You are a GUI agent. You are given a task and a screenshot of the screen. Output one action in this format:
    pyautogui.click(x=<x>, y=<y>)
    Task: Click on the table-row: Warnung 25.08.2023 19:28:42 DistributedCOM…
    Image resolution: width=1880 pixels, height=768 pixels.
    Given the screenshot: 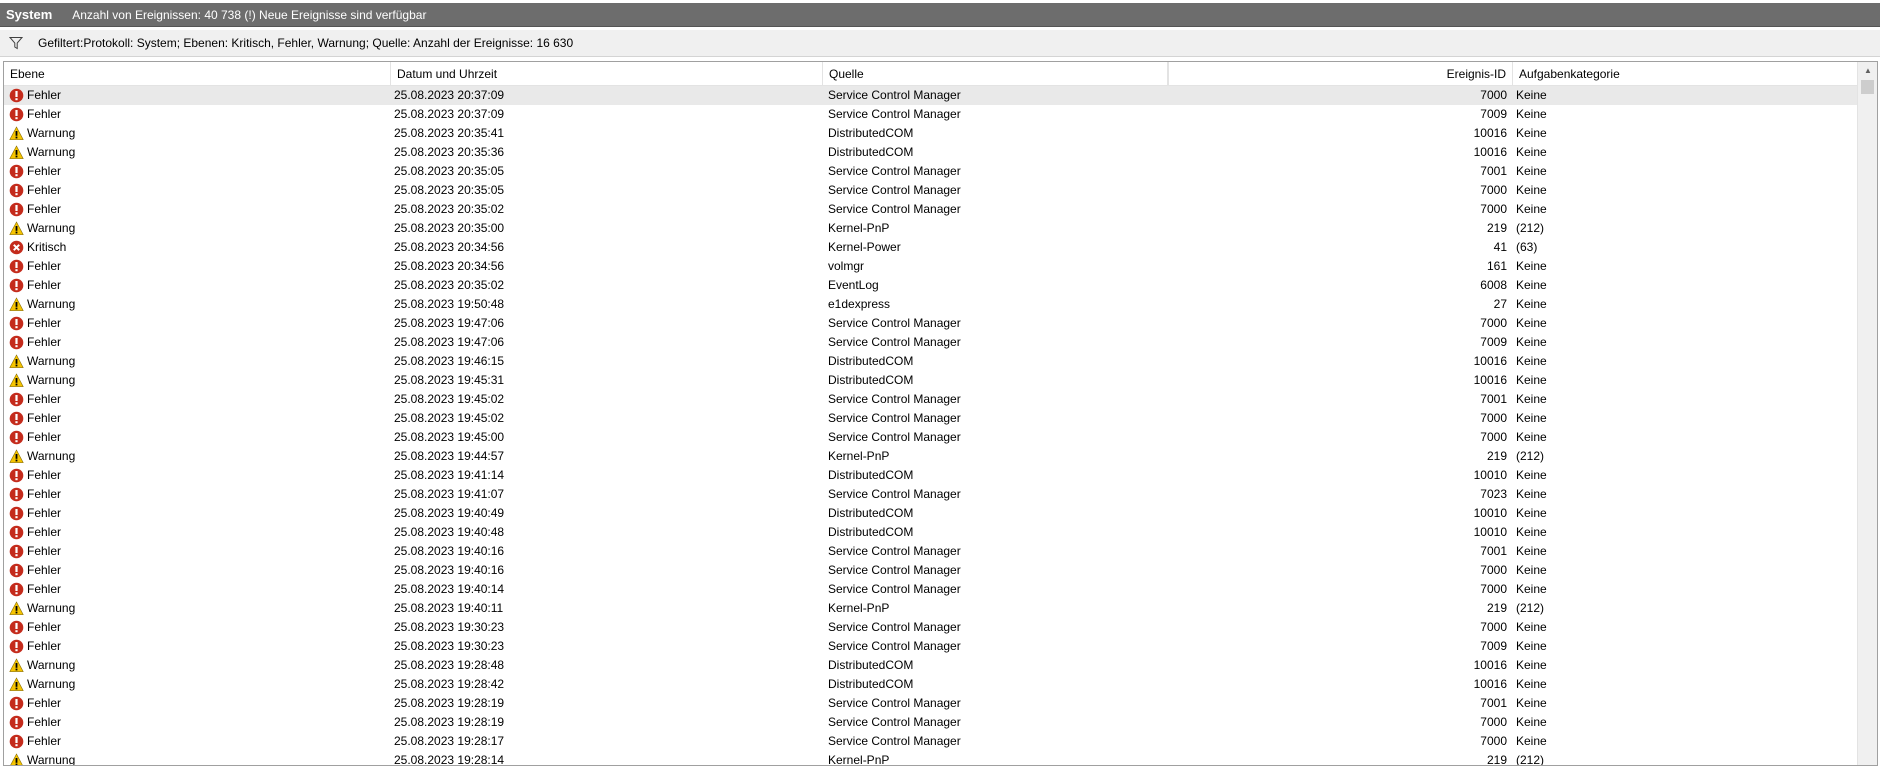 What is the action you would take?
    pyautogui.click(x=930, y=684)
    